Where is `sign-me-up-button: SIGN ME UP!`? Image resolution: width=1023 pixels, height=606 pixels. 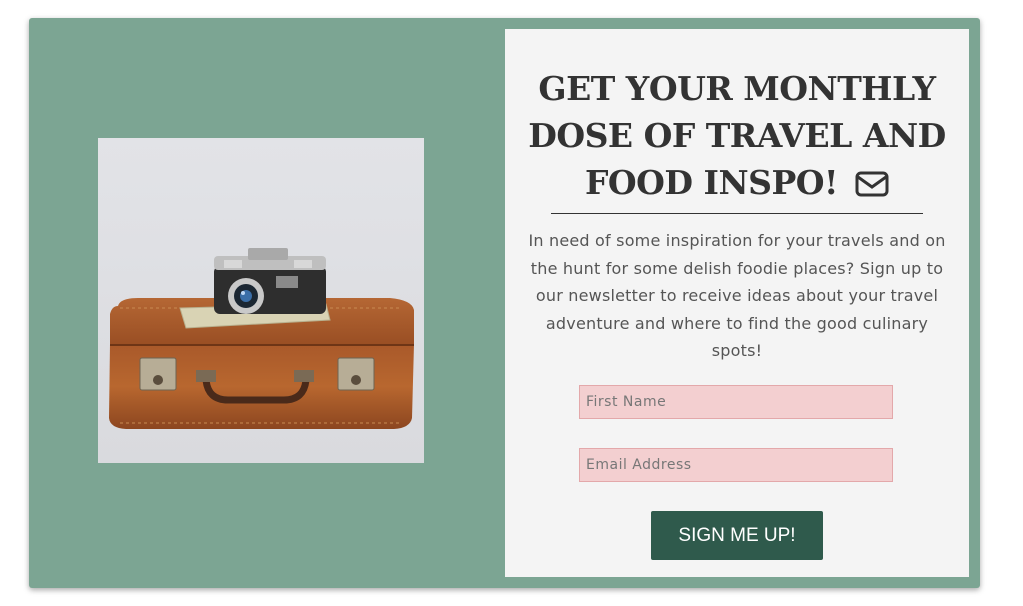 sign-me-up-button: SIGN ME UP! is located at coordinates (737, 535).